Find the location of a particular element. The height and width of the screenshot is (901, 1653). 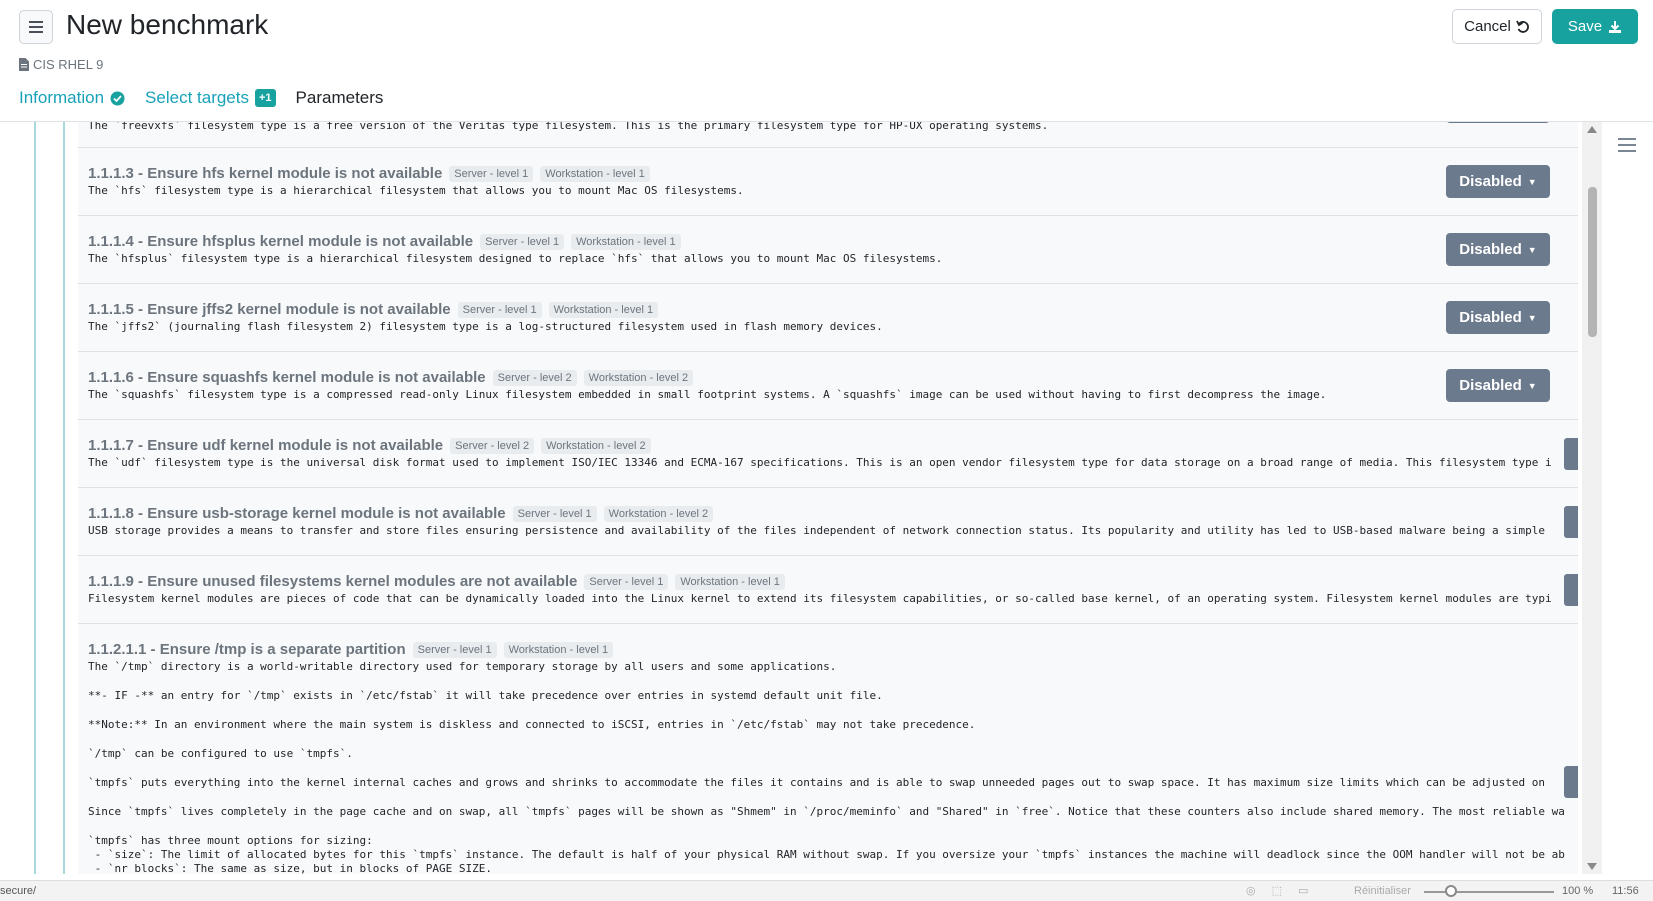

browser-status-bar: secure/ ◎ ⬚ ▭ Réinitialiser 100 % 11:56 is located at coordinates (826, 890).